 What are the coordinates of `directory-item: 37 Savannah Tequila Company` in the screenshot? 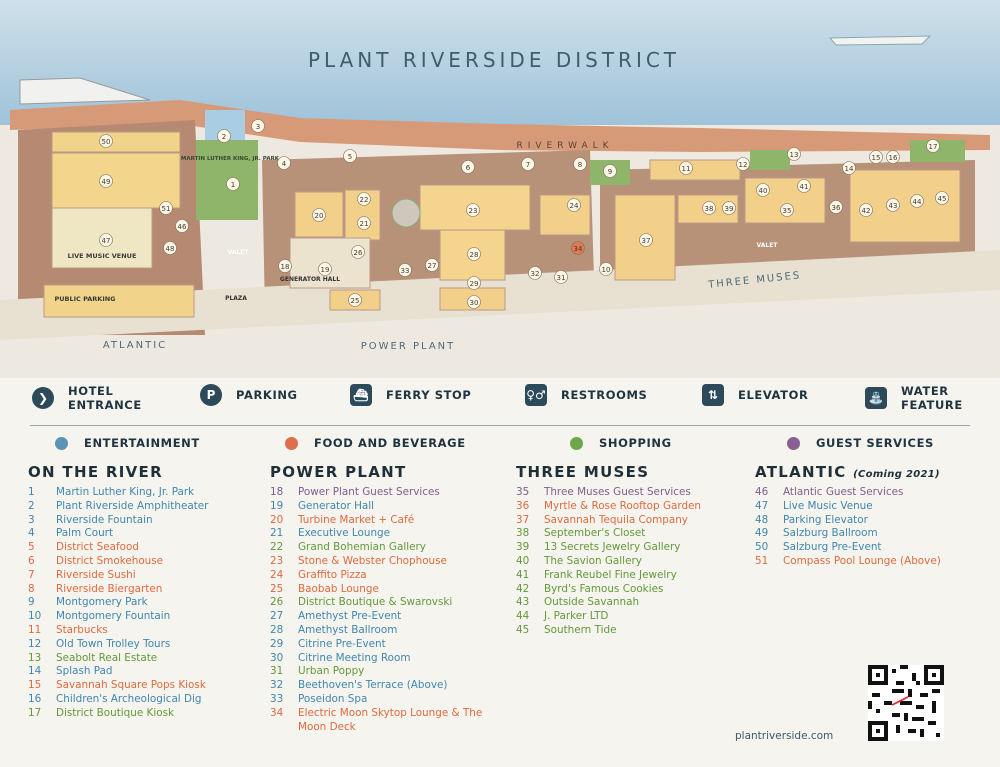 It's located at (608, 521).